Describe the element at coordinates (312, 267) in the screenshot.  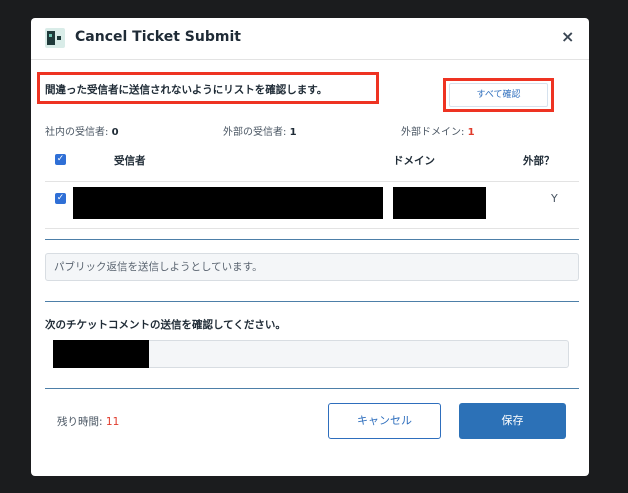
I see `public-reply-notice: パブリック返信を送信しようとしています。` at that location.